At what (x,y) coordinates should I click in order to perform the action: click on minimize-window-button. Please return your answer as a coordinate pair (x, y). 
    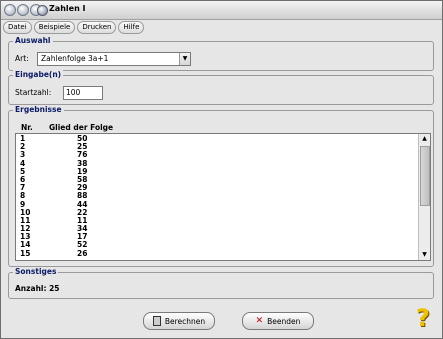
    Looking at the image, I should click on (23, 10).